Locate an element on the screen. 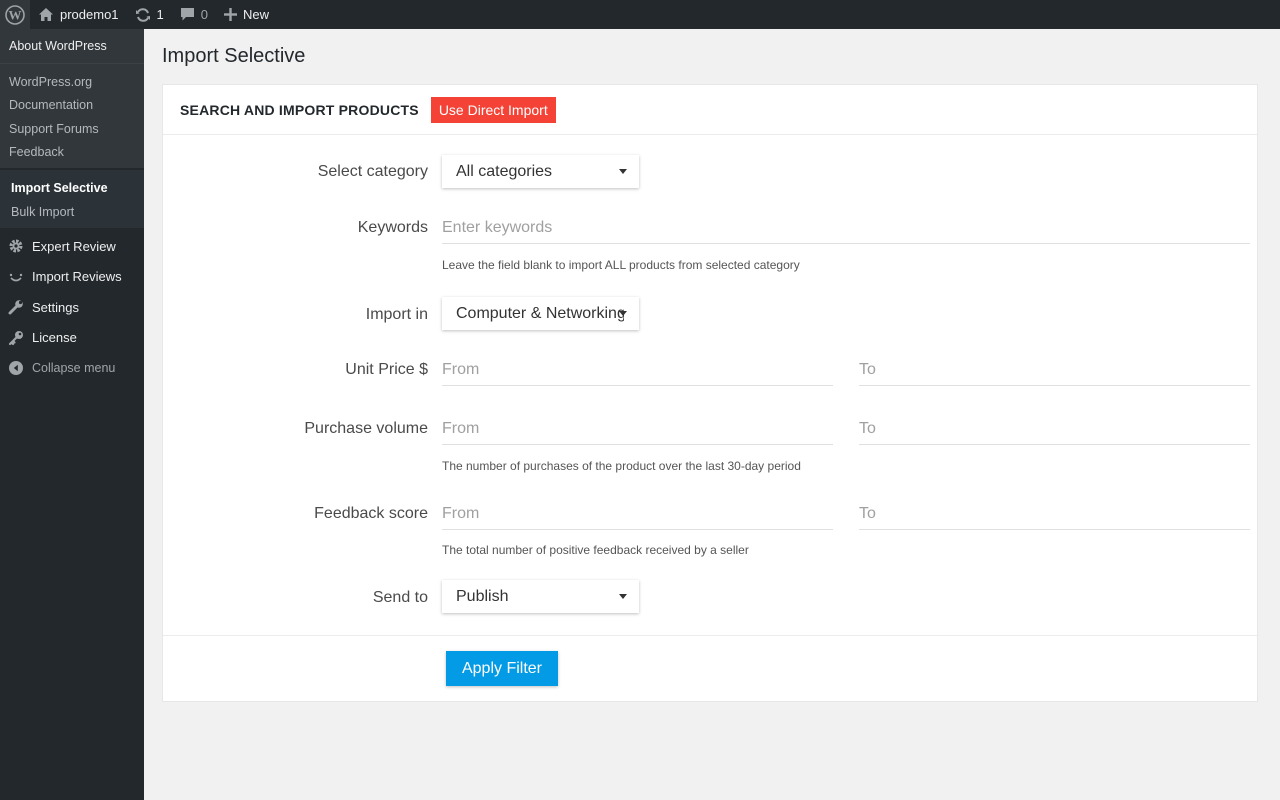 The image size is (1280, 800). feedback-score-from-input is located at coordinates (637, 514).